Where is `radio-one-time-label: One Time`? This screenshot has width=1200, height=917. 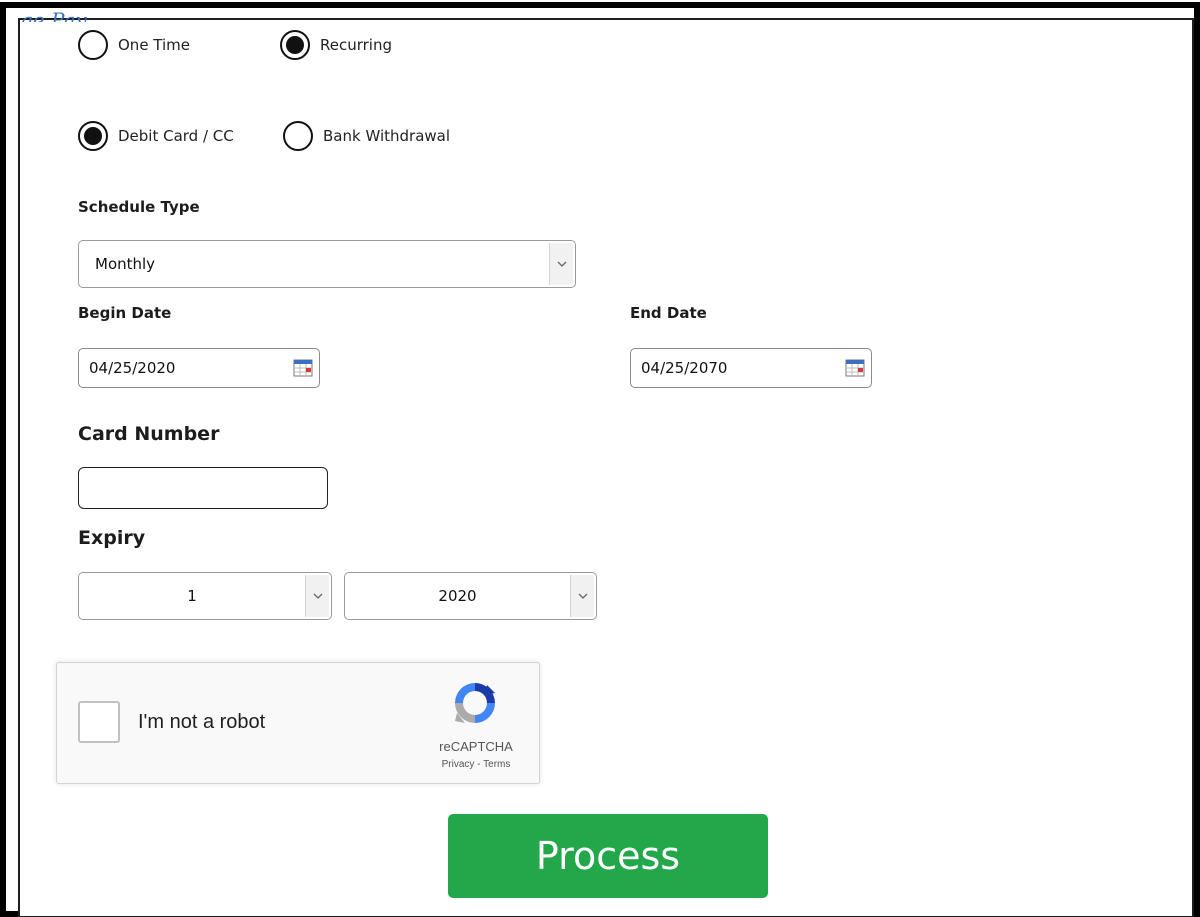 radio-one-time-label: One Time is located at coordinates (154, 45).